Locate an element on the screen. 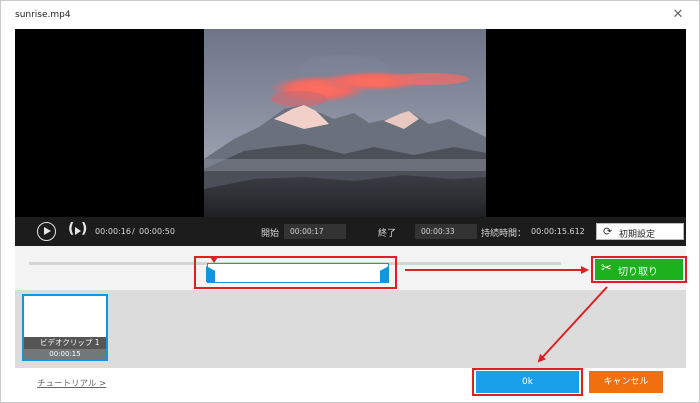  reset-label: 初期設定 is located at coordinates (637, 235).